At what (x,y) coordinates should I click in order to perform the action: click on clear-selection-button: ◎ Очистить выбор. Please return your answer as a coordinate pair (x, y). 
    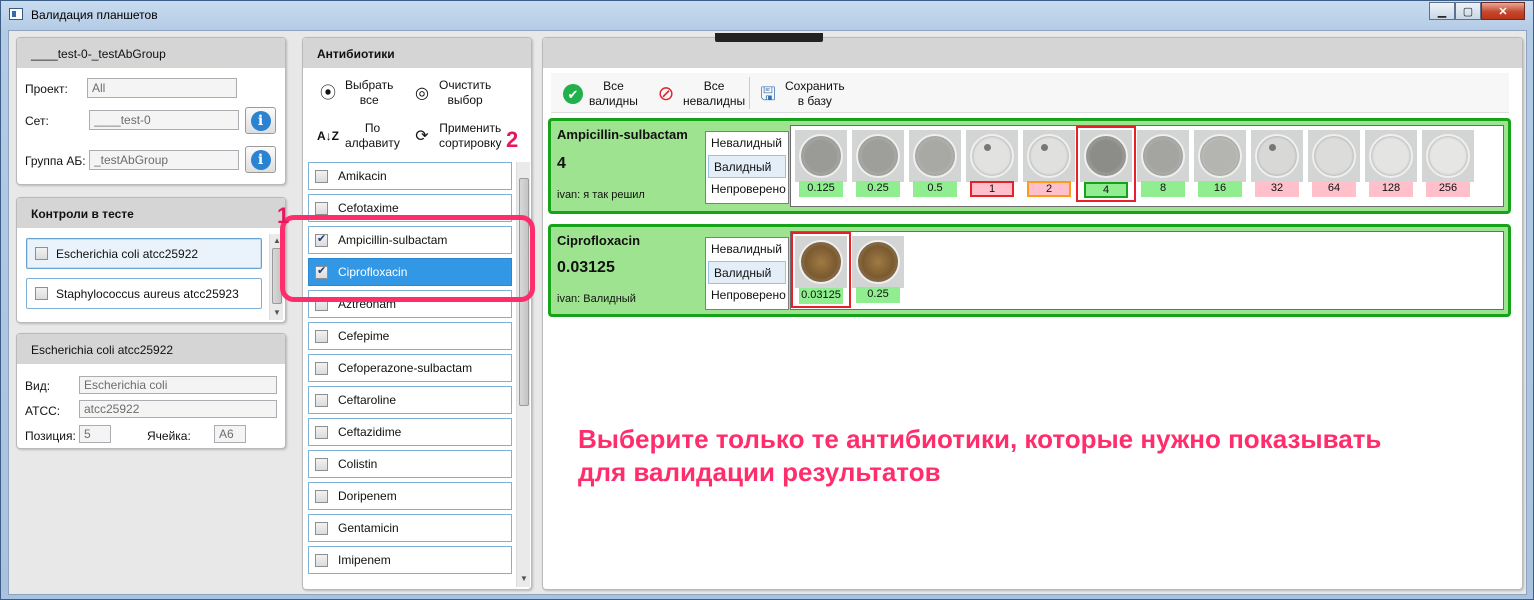
    Looking at the image, I should click on (451, 93).